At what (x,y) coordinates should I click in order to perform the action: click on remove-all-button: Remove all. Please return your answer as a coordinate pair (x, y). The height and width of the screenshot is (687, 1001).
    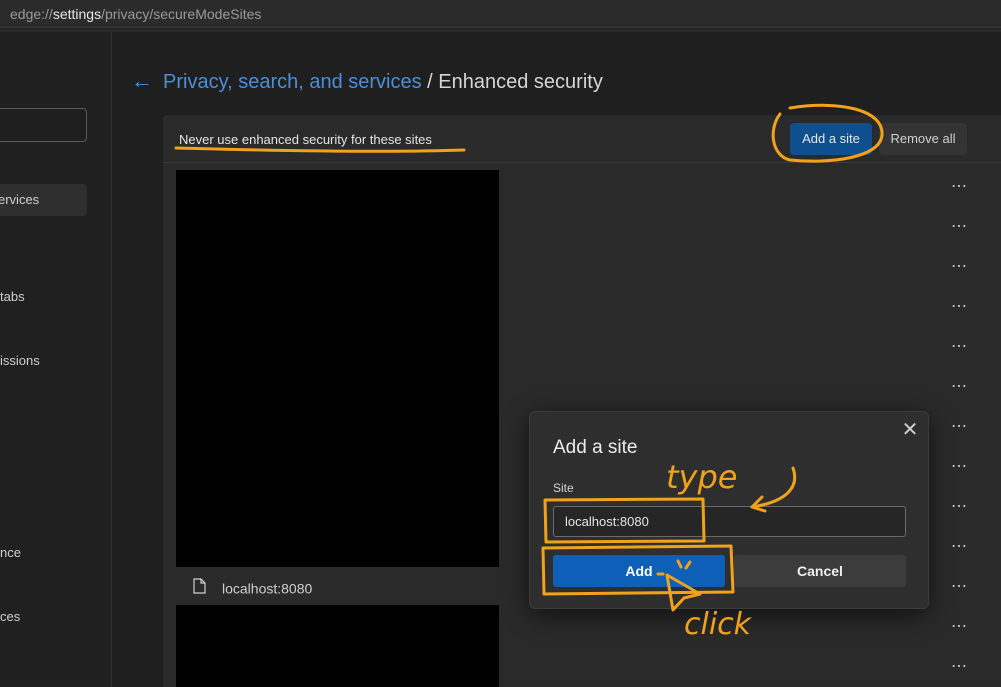
    Looking at the image, I should click on (923, 139).